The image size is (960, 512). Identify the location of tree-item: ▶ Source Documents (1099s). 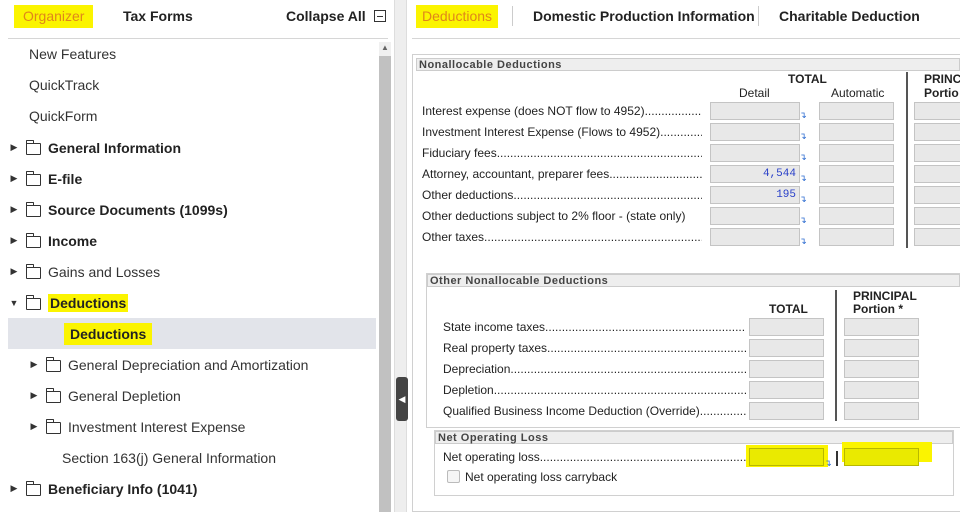
(192, 209).